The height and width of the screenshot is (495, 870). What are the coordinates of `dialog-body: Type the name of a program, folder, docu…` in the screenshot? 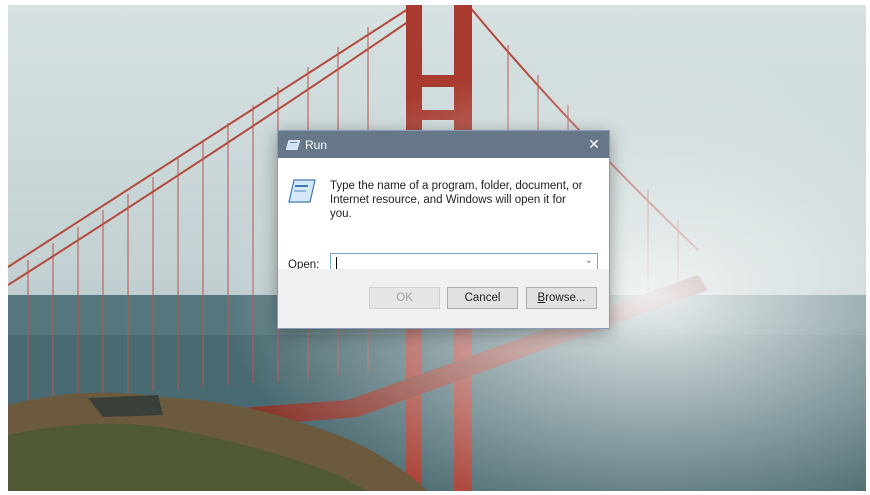 It's located at (443, 215).